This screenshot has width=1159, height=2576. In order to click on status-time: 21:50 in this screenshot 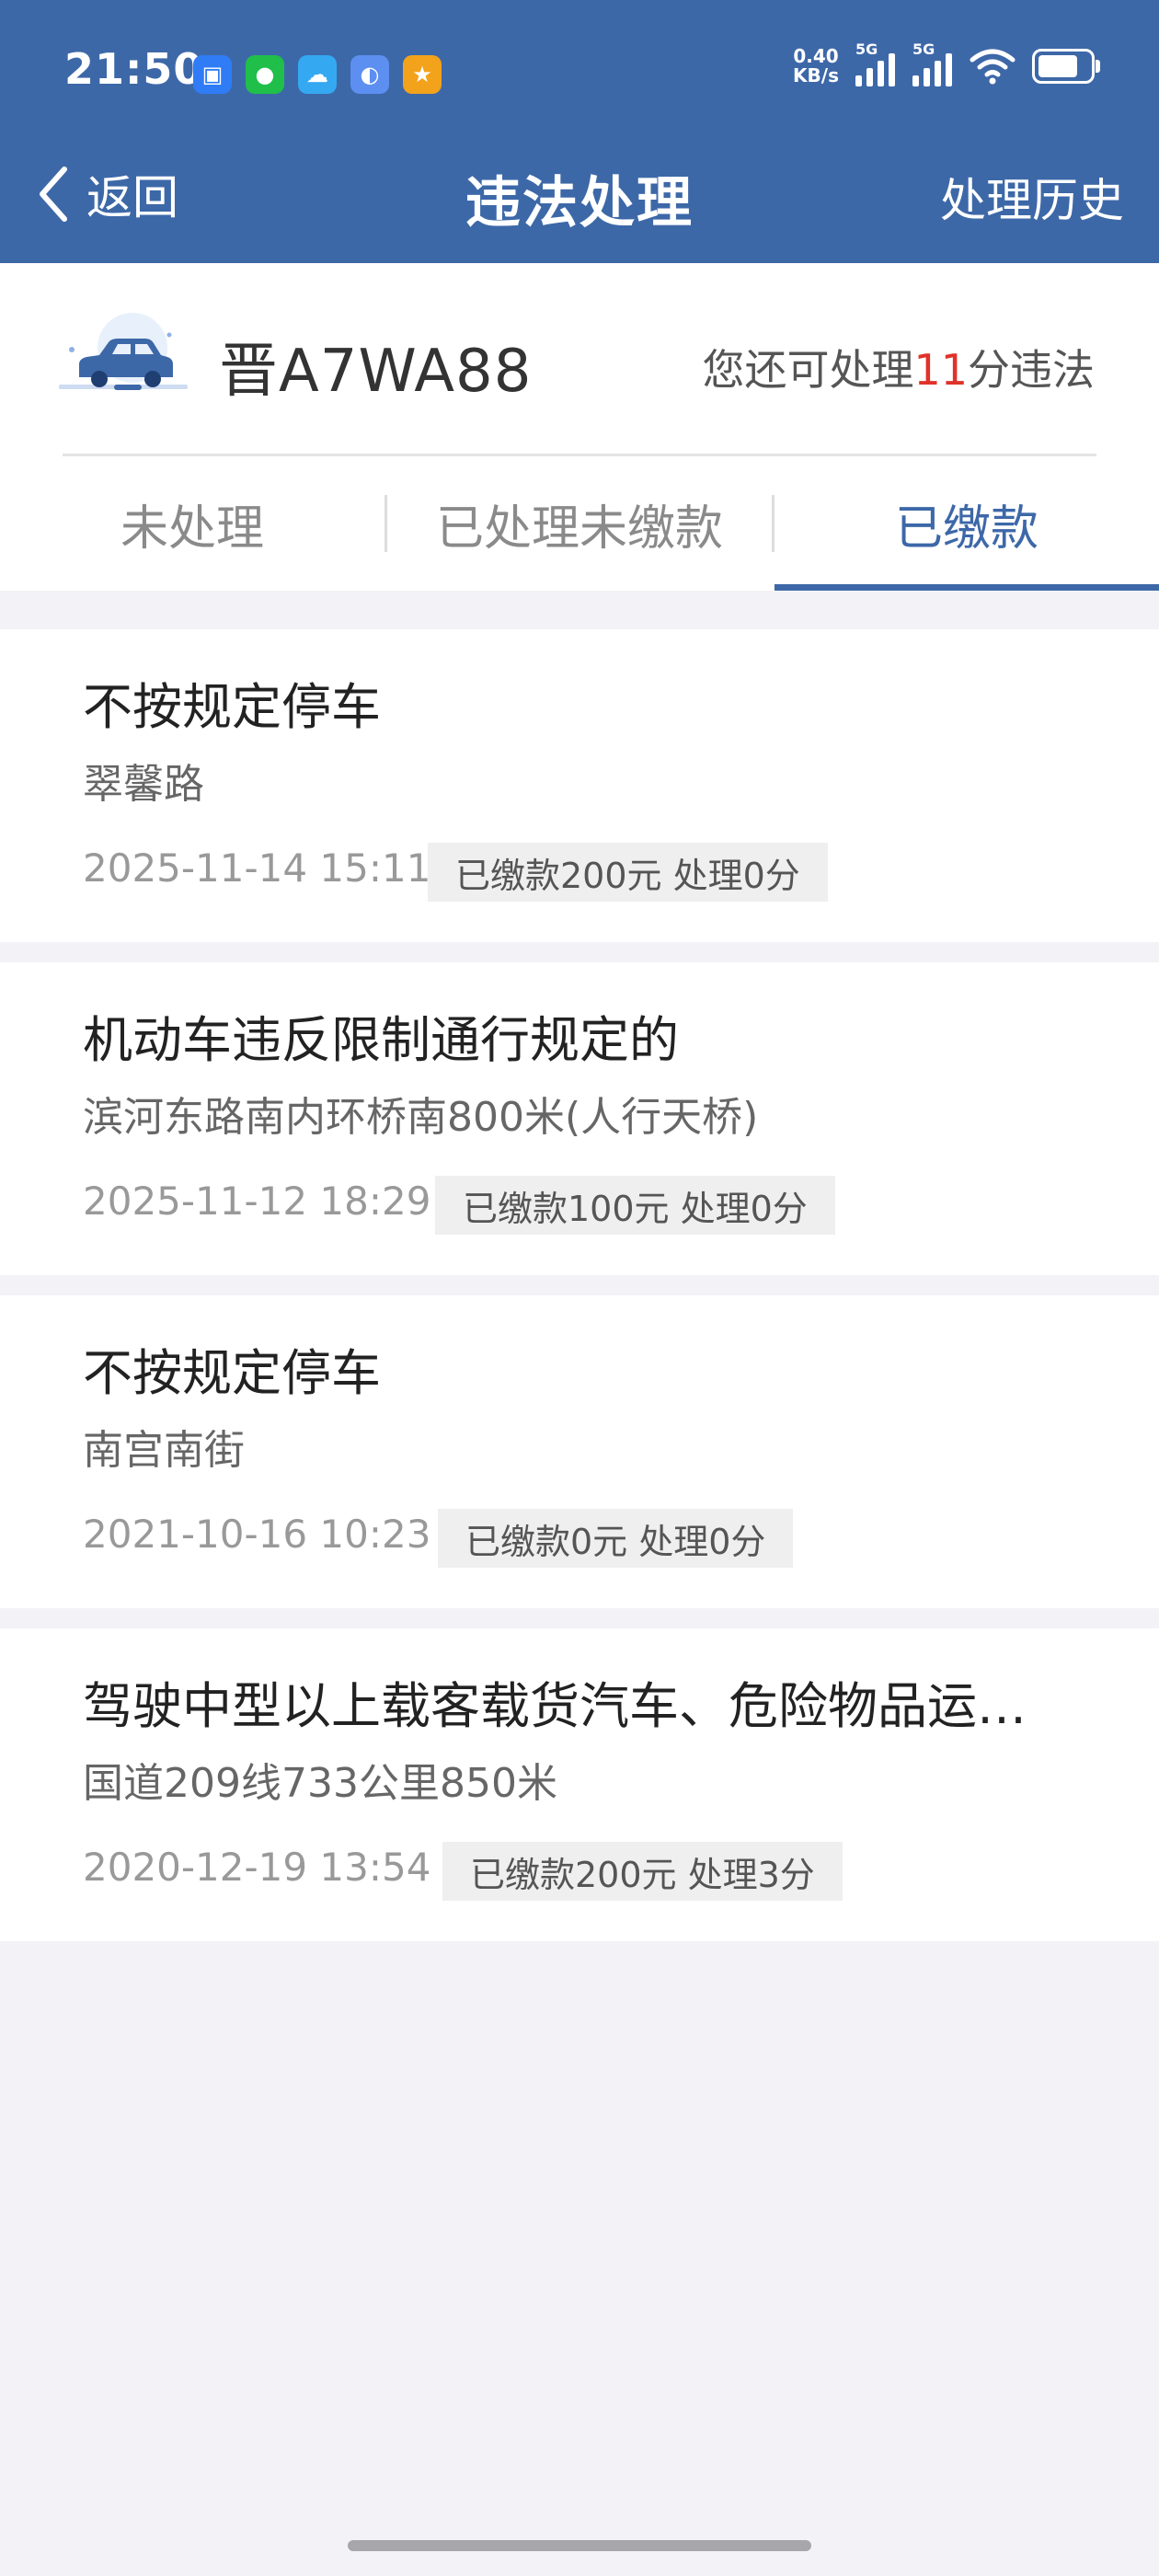, I will do `click(134, 69)`.